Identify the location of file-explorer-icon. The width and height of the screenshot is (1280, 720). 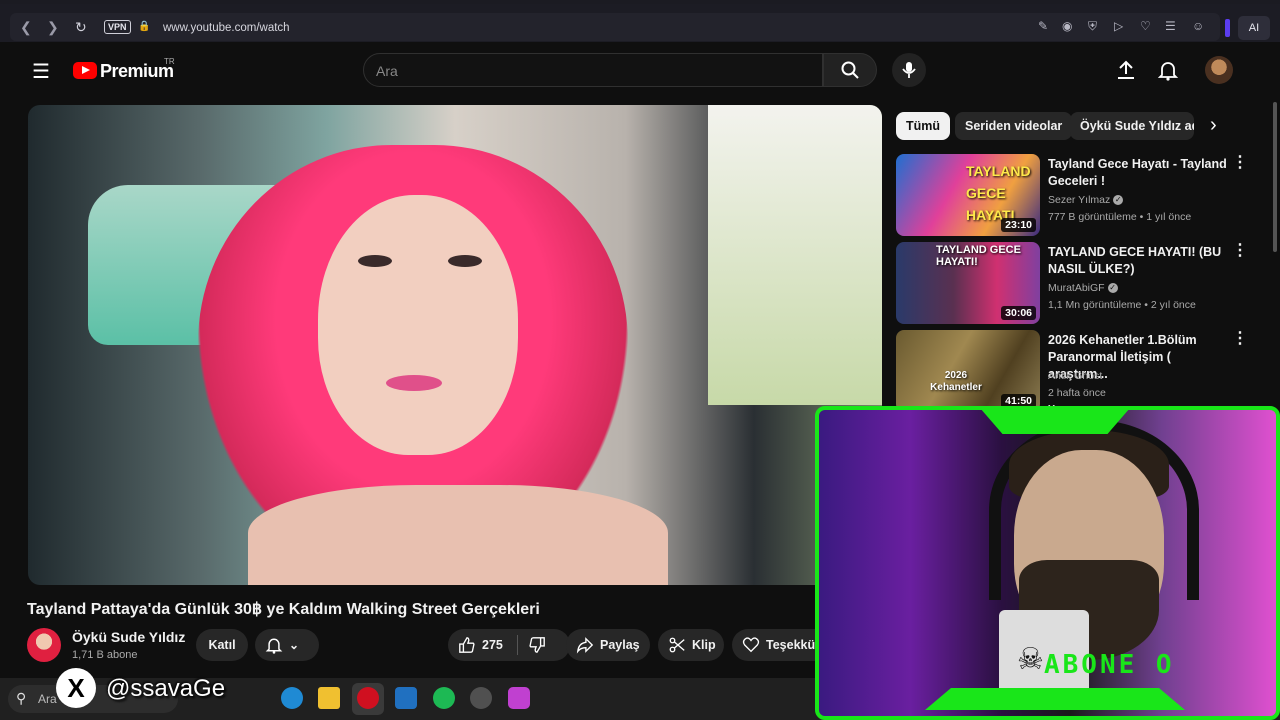
(329, 698).